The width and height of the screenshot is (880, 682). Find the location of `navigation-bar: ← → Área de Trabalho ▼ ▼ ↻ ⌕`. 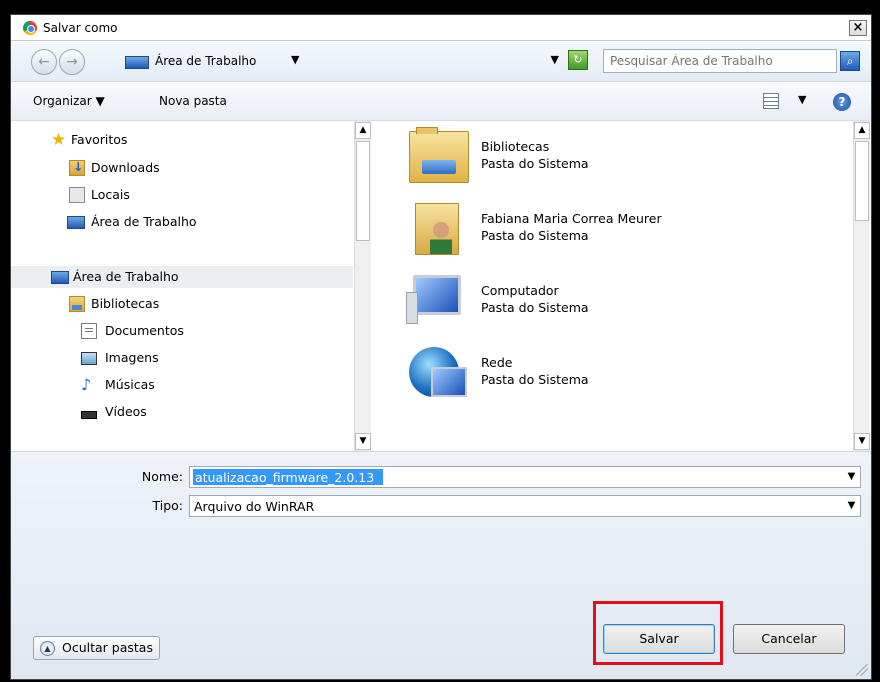

navigation-bar: ← → Área de Trabalho ▼ ▼ ↻ ⌕ is located at coordinates (441, 62).